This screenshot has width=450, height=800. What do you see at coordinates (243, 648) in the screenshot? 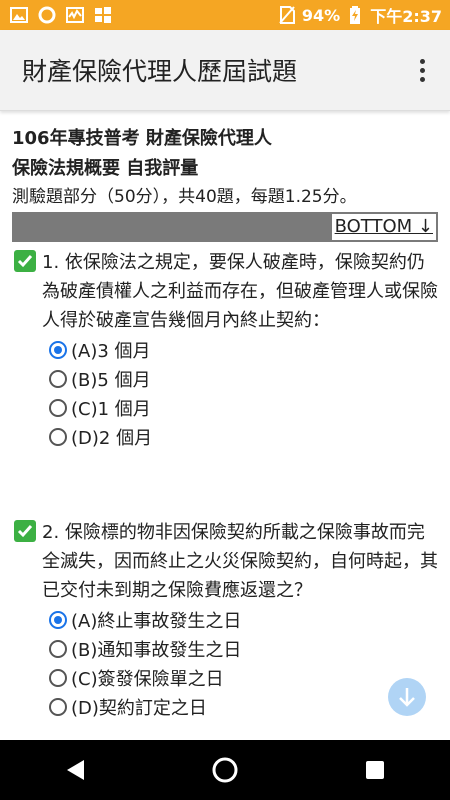
I see `option-b: (B)通知事故發生之日` at bounding box center [243, 648].